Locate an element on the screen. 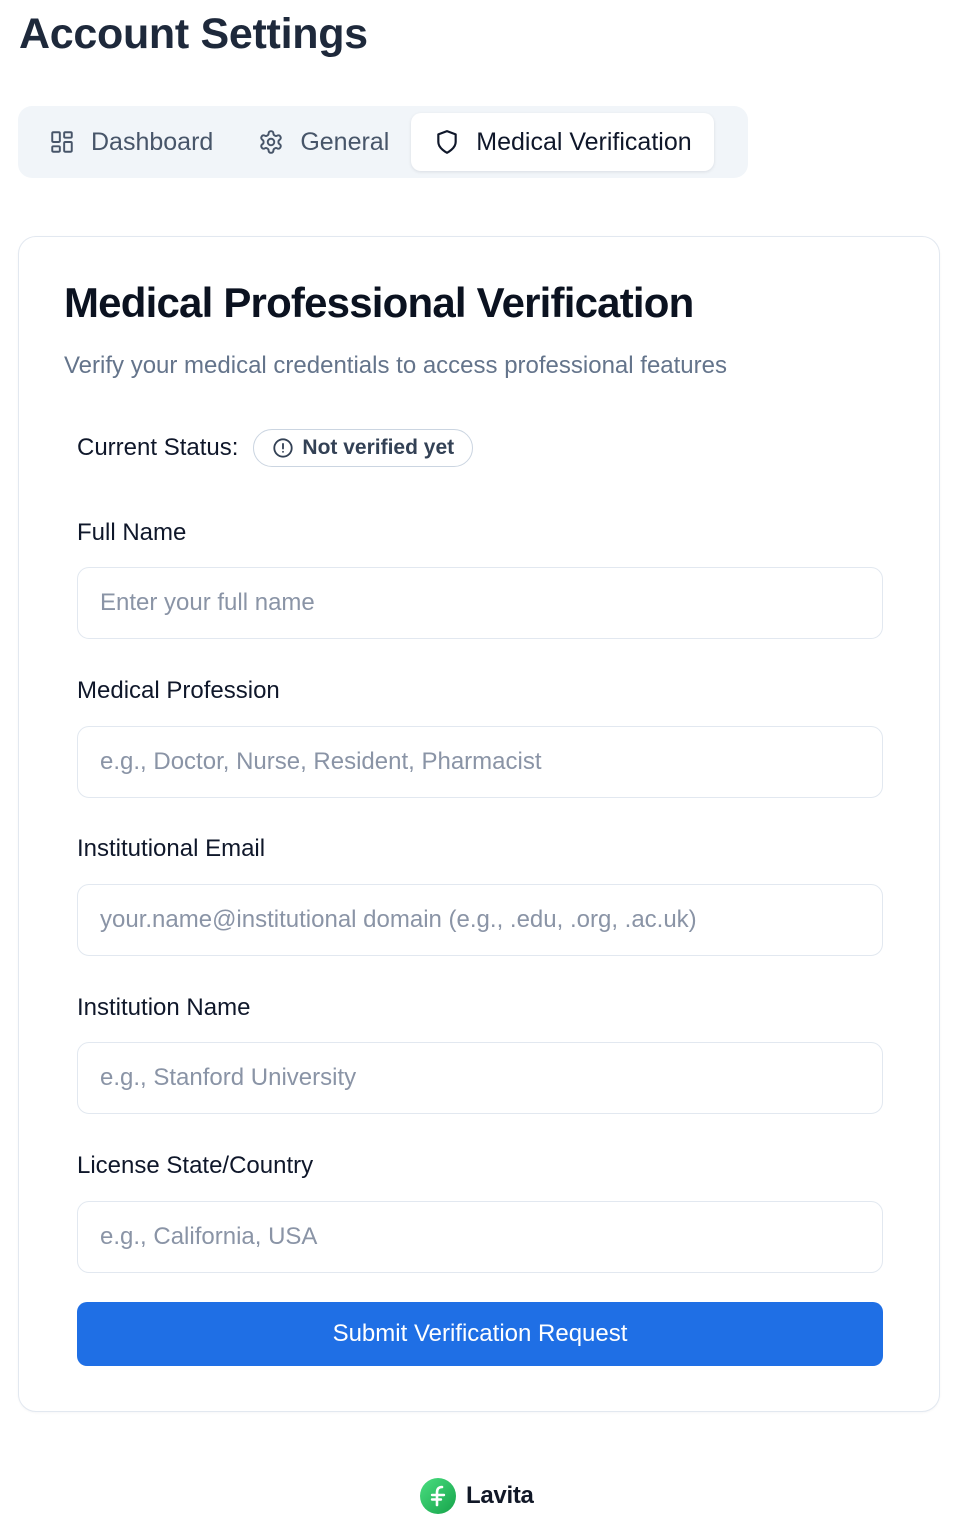  status-badge: Not verified yet is located at coordinates (363, 448).